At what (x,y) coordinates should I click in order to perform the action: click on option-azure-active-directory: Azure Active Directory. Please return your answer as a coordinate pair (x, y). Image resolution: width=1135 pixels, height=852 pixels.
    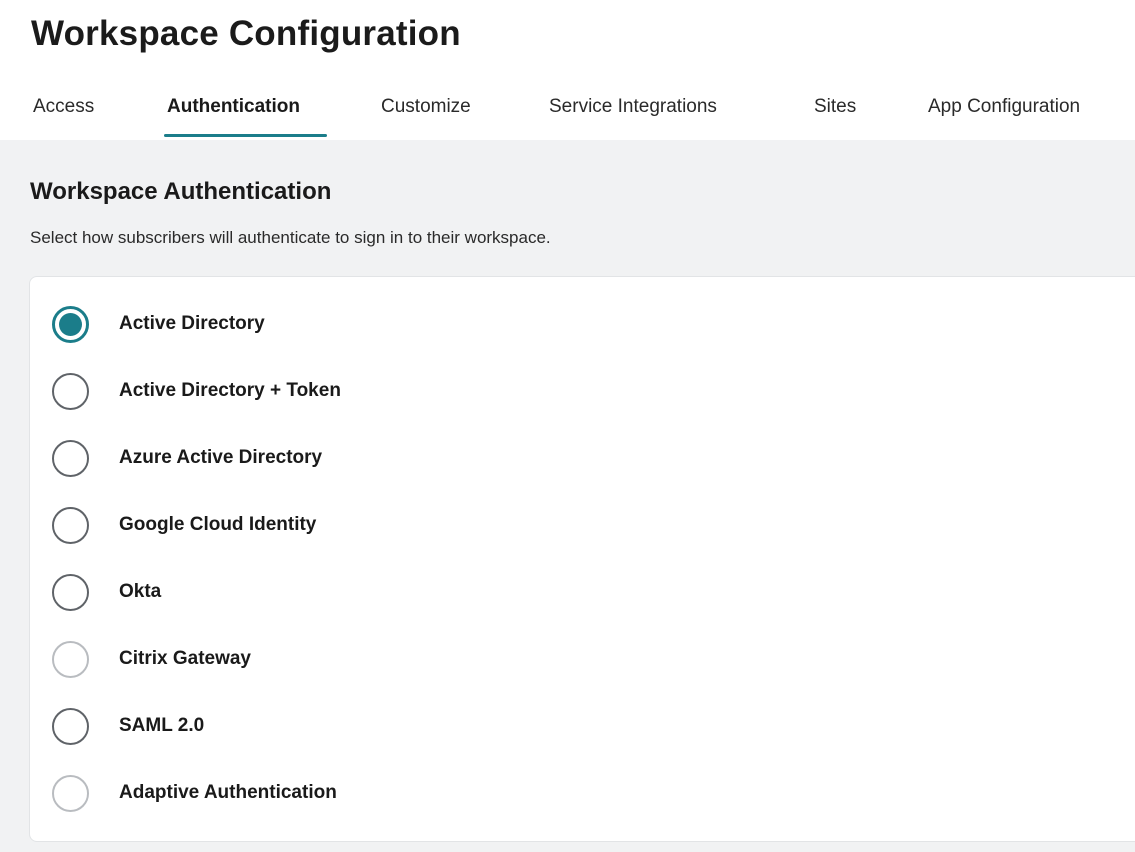
    Looking at the image, I should click on (187, 458).